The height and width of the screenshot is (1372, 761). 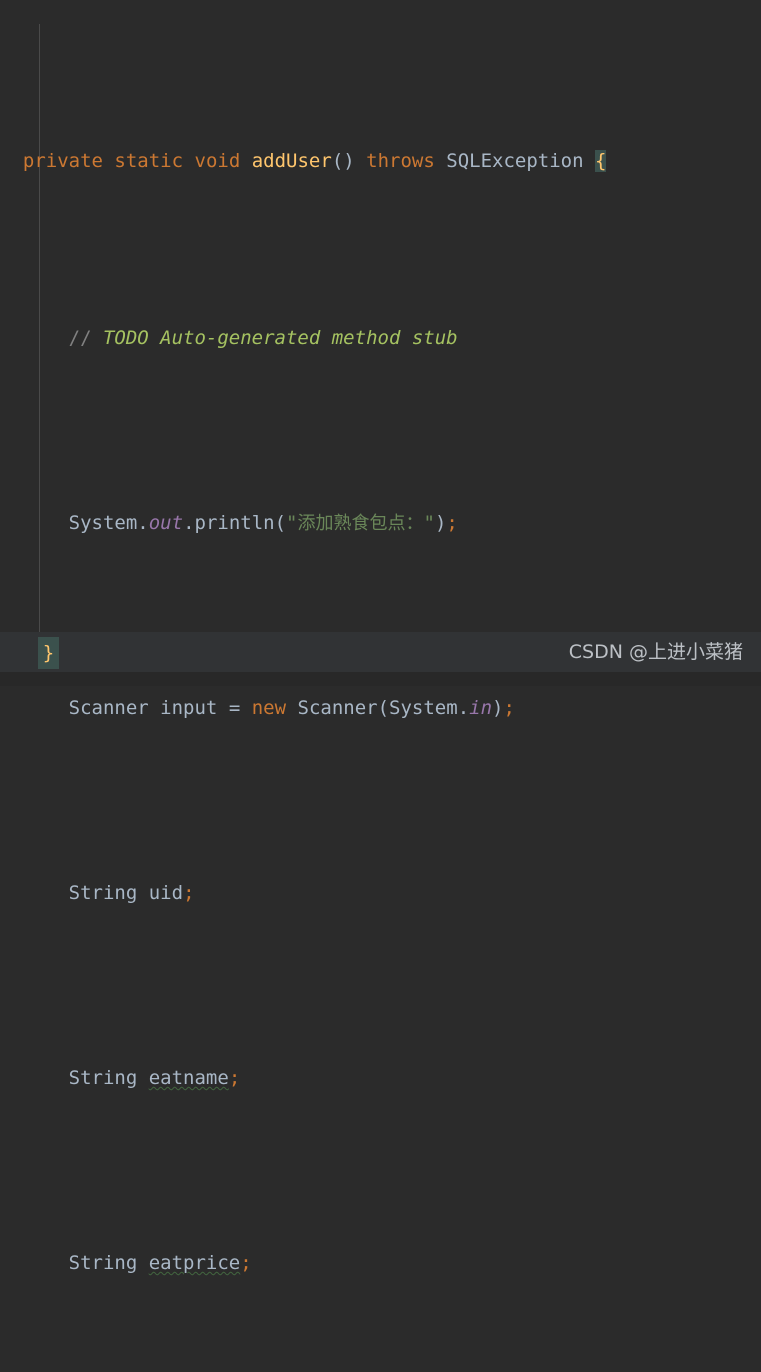 What do you see at coordinates (291, 708) in the screenshot?
I see `code-line-scanner: Scanner input = new Scanner(System.in);` at bounding box center [291, 708].